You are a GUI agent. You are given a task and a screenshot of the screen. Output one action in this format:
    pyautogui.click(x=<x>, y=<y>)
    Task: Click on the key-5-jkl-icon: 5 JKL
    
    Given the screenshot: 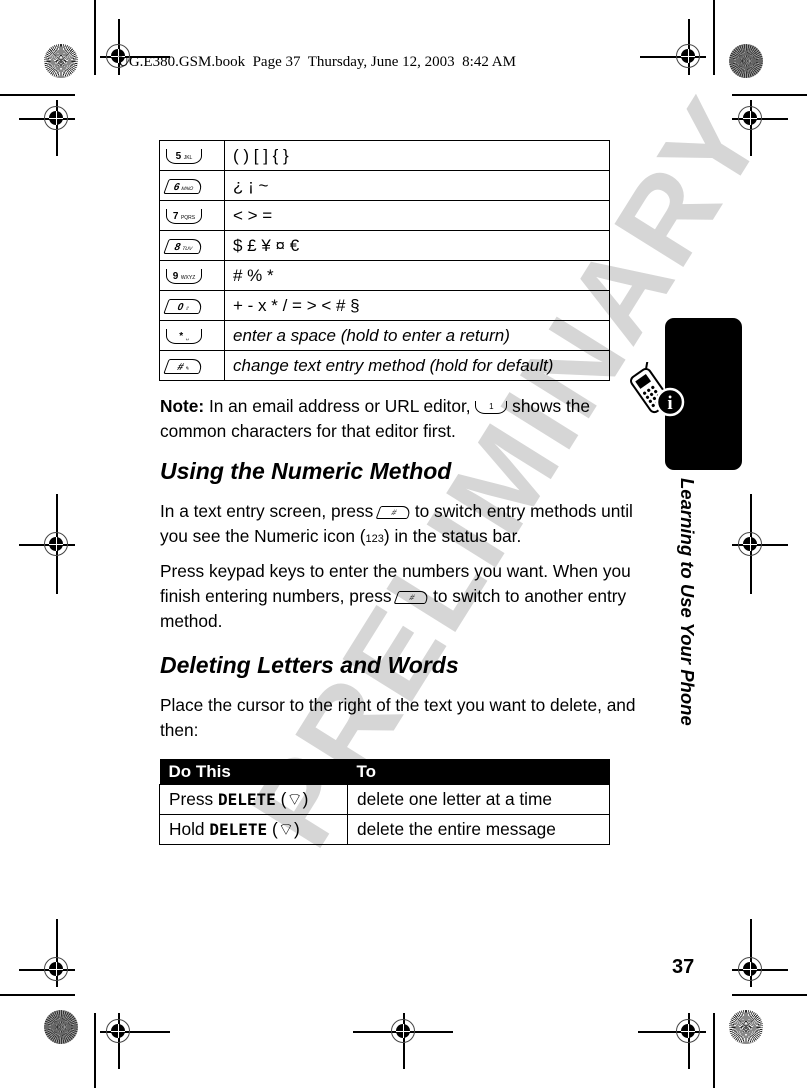 What is the action you would take?
    pyautogui.click(x=184, y=156)
    